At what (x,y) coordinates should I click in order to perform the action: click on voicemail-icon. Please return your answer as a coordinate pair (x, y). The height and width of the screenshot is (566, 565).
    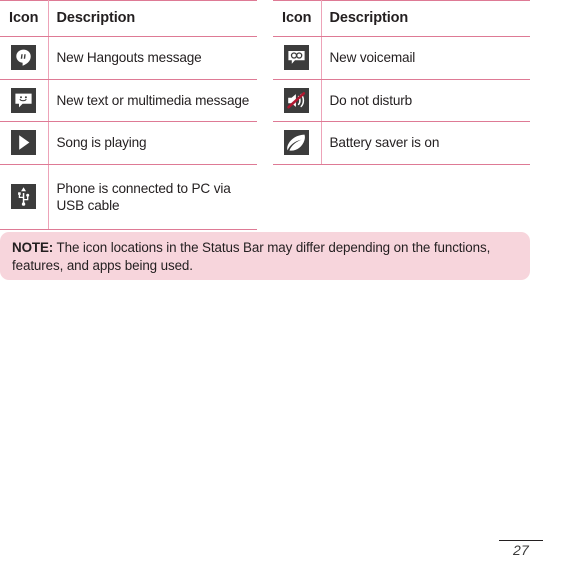
    Looking at the image, I should click on (297, 58).